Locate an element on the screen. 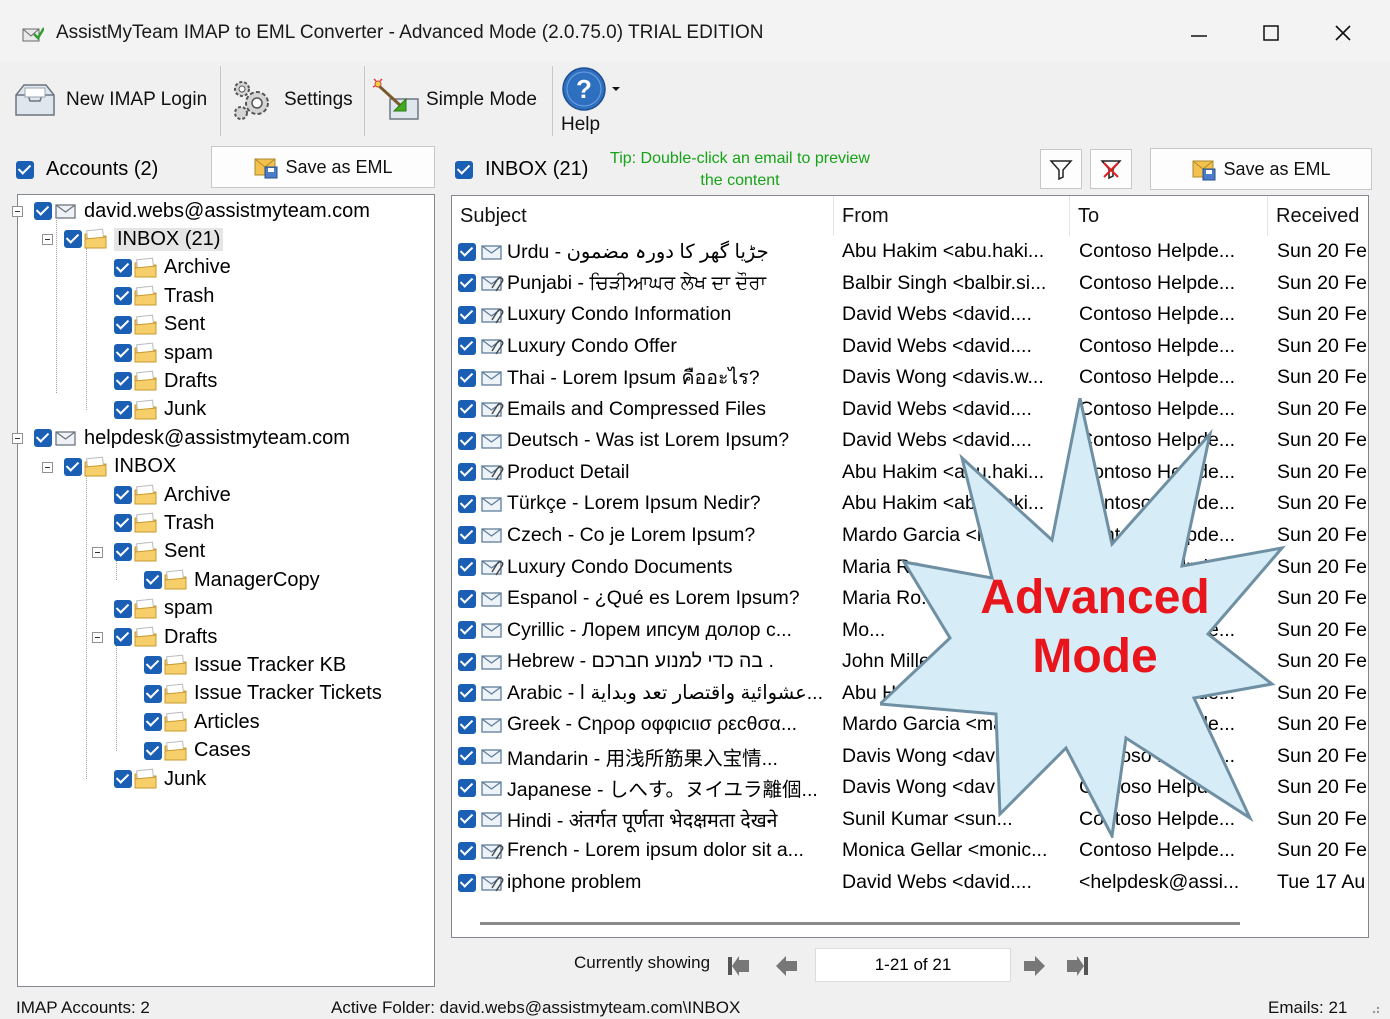  column-header-to: To is located at coordinates (1169, 216).